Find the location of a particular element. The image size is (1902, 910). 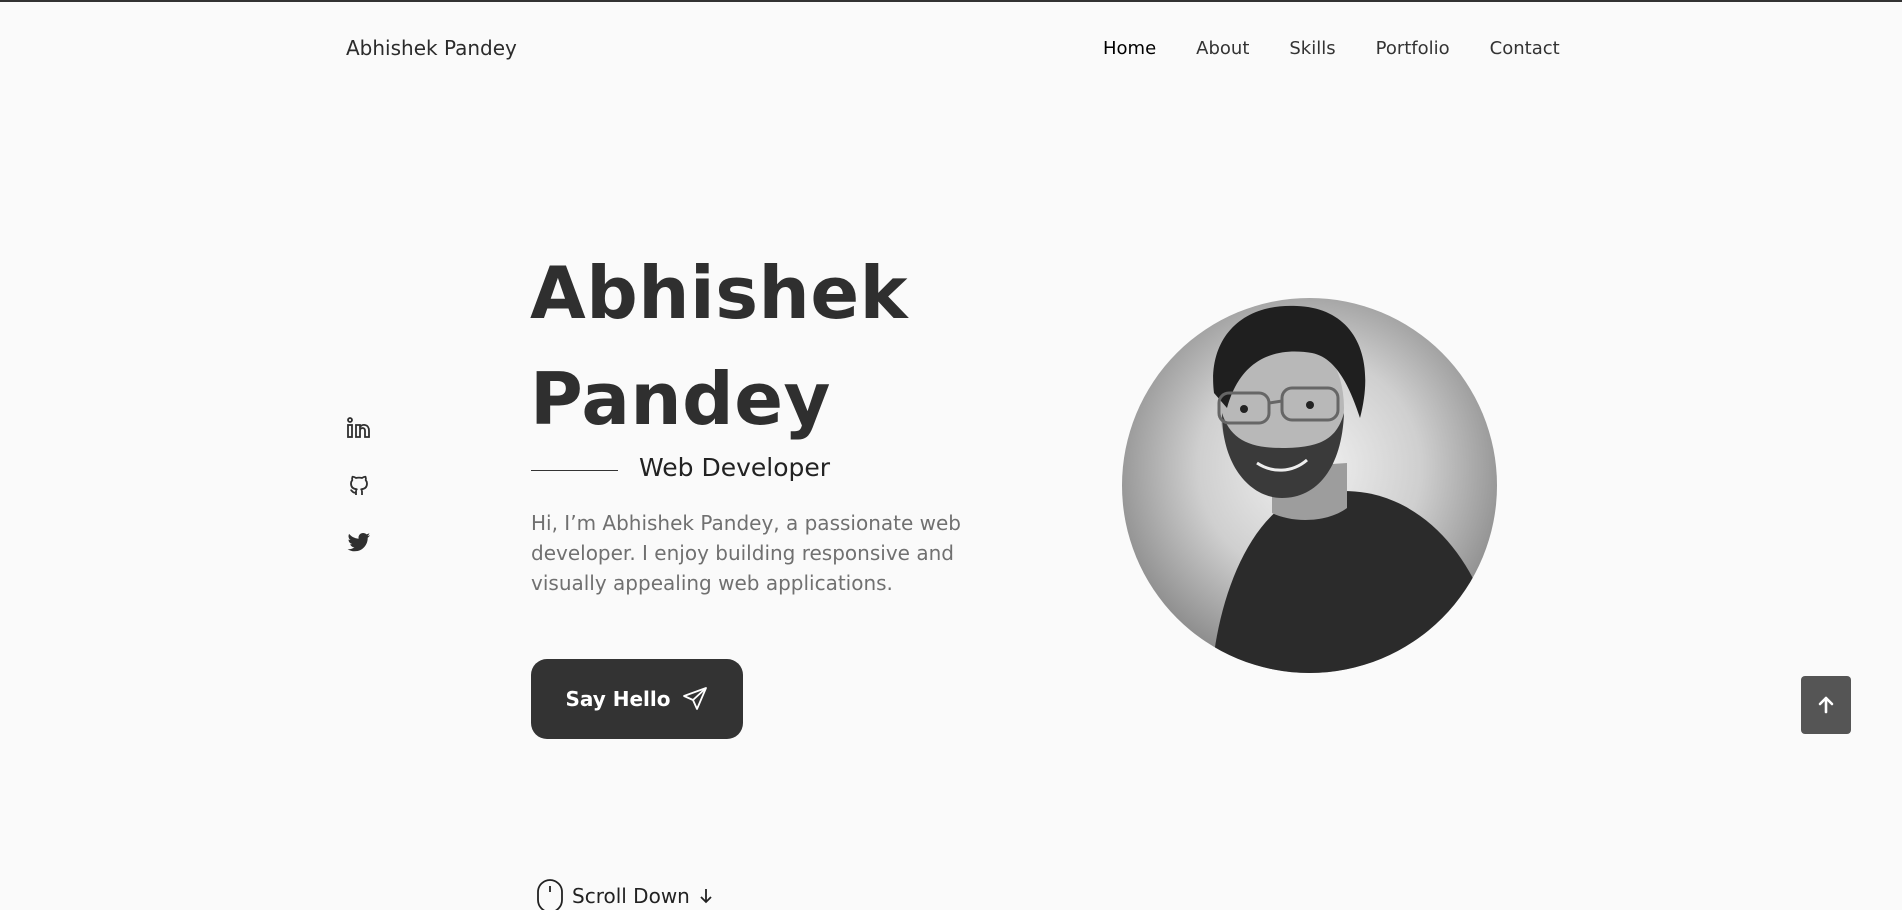

mouse-icon is located at coordinates (550, 894).